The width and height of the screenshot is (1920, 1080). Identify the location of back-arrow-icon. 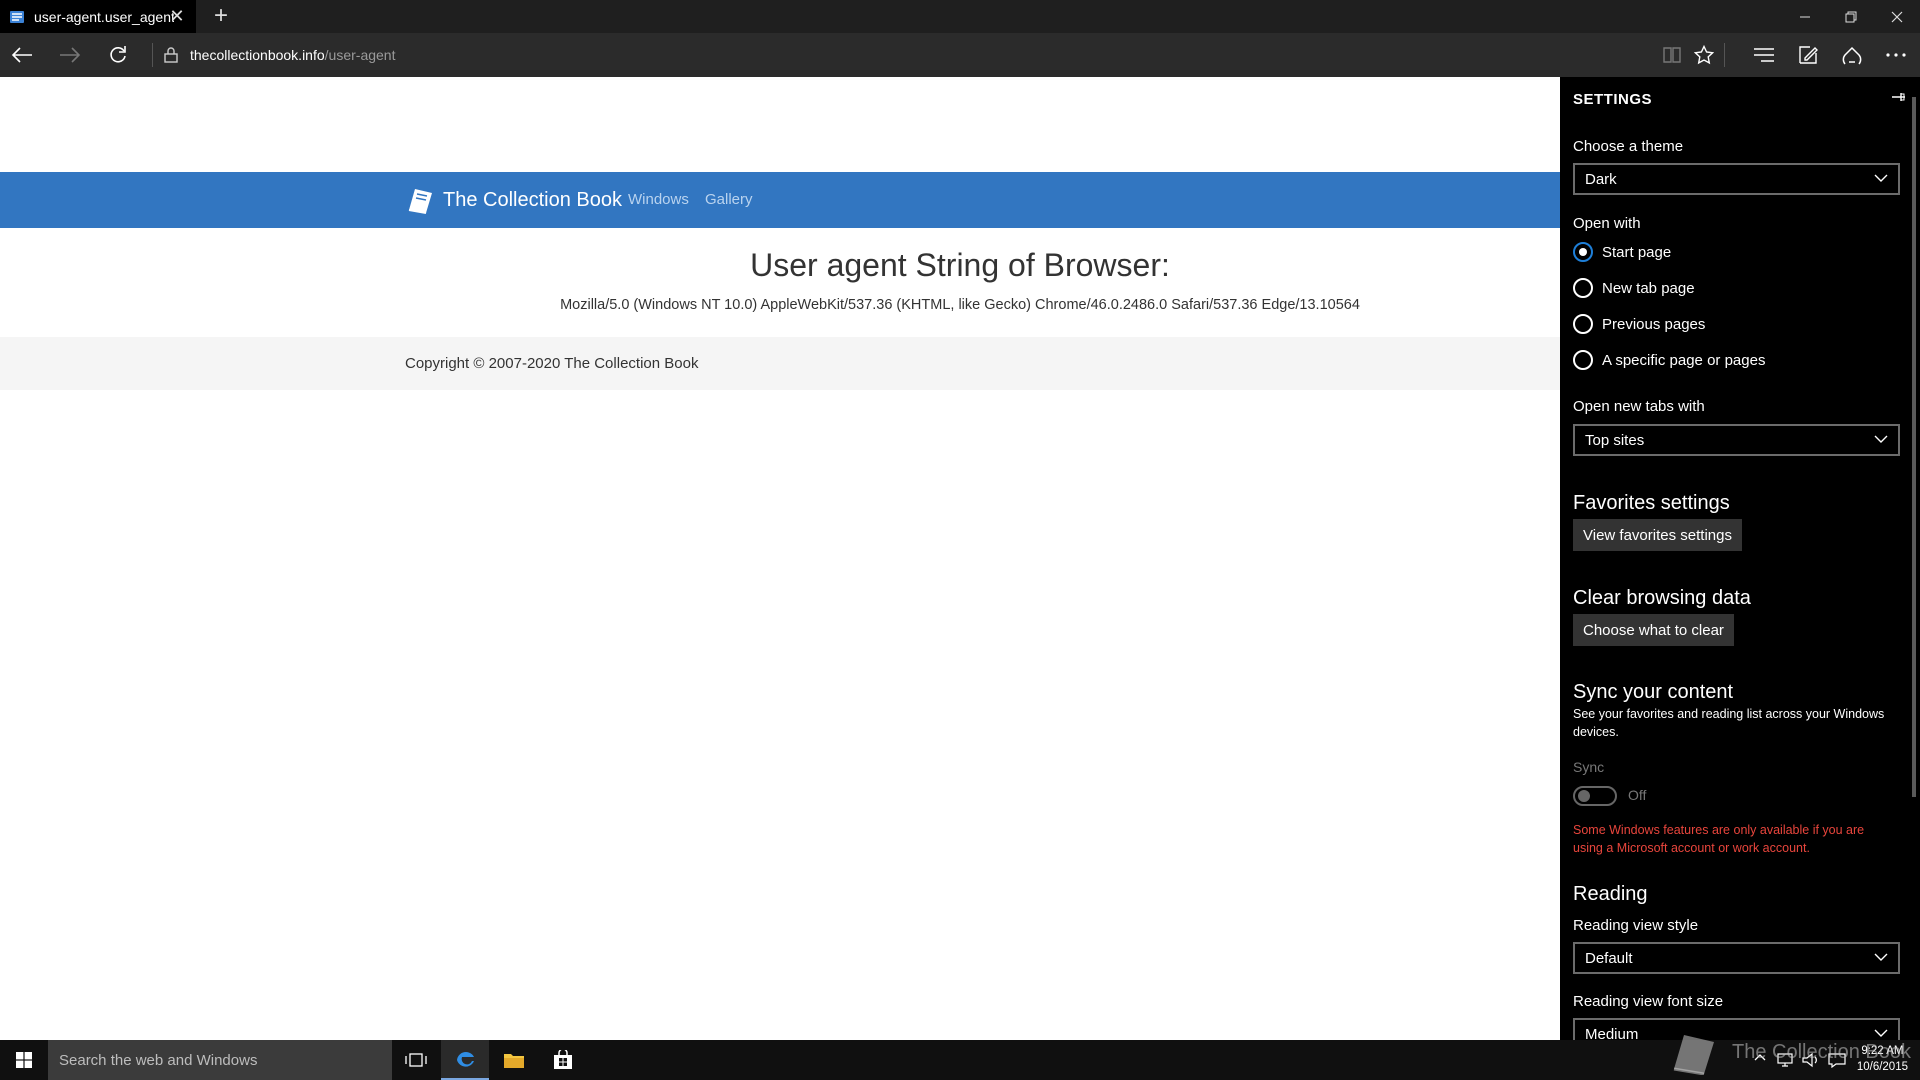
(21, 55).